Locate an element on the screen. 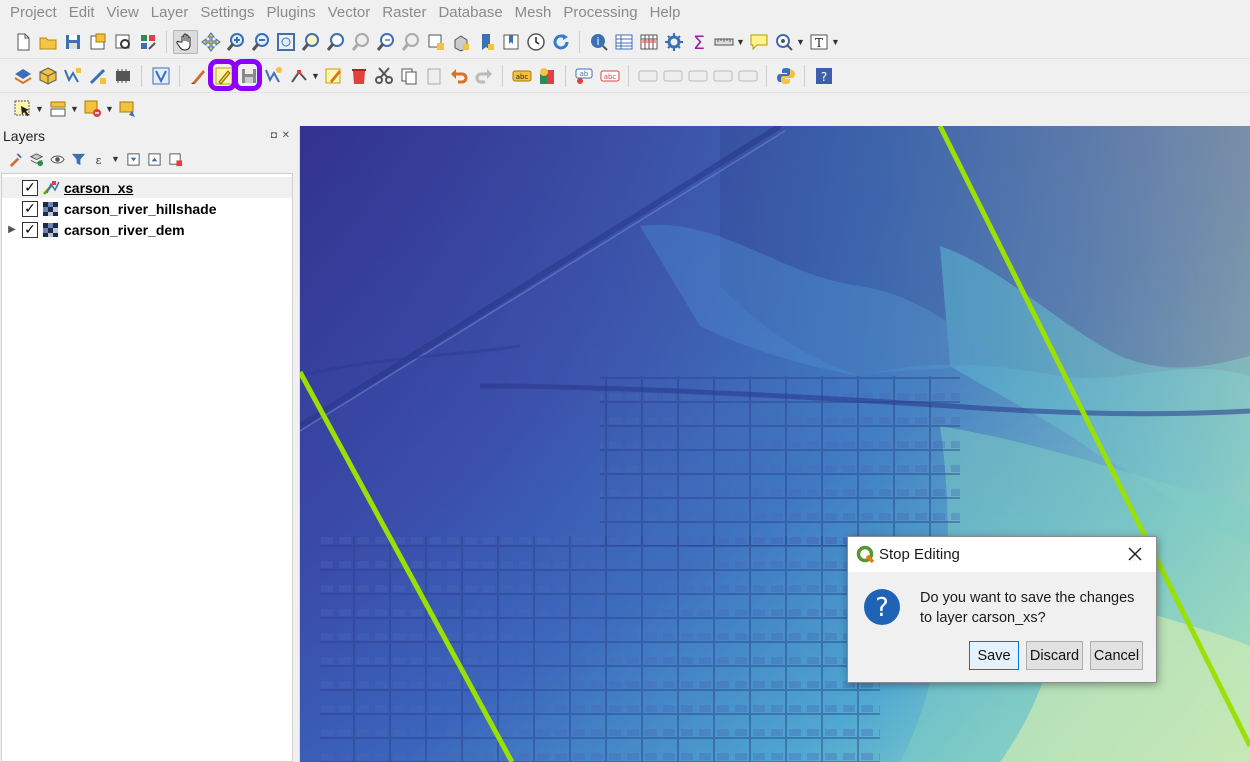 The height and width of the screenshot is (762, 1250). open-project-icon is located at coordinates (47, 42).